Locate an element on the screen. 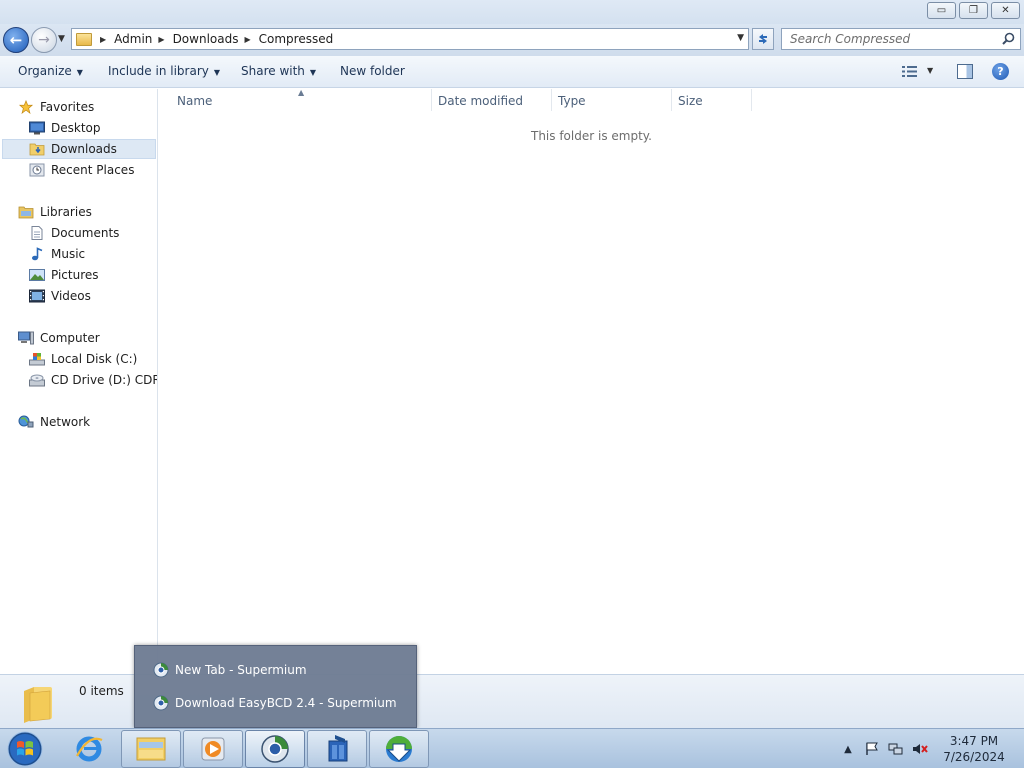  desktop-label: Desktop is located at coordinates (76, 128).